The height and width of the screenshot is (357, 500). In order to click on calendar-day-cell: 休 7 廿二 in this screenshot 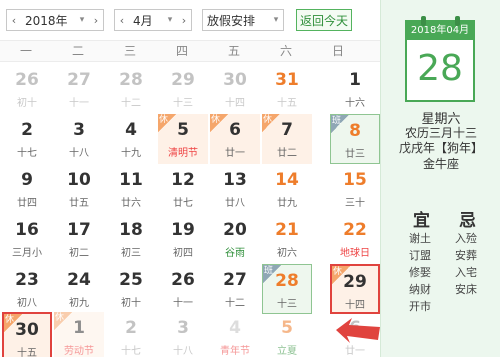, I will do `click(287, 139)`.